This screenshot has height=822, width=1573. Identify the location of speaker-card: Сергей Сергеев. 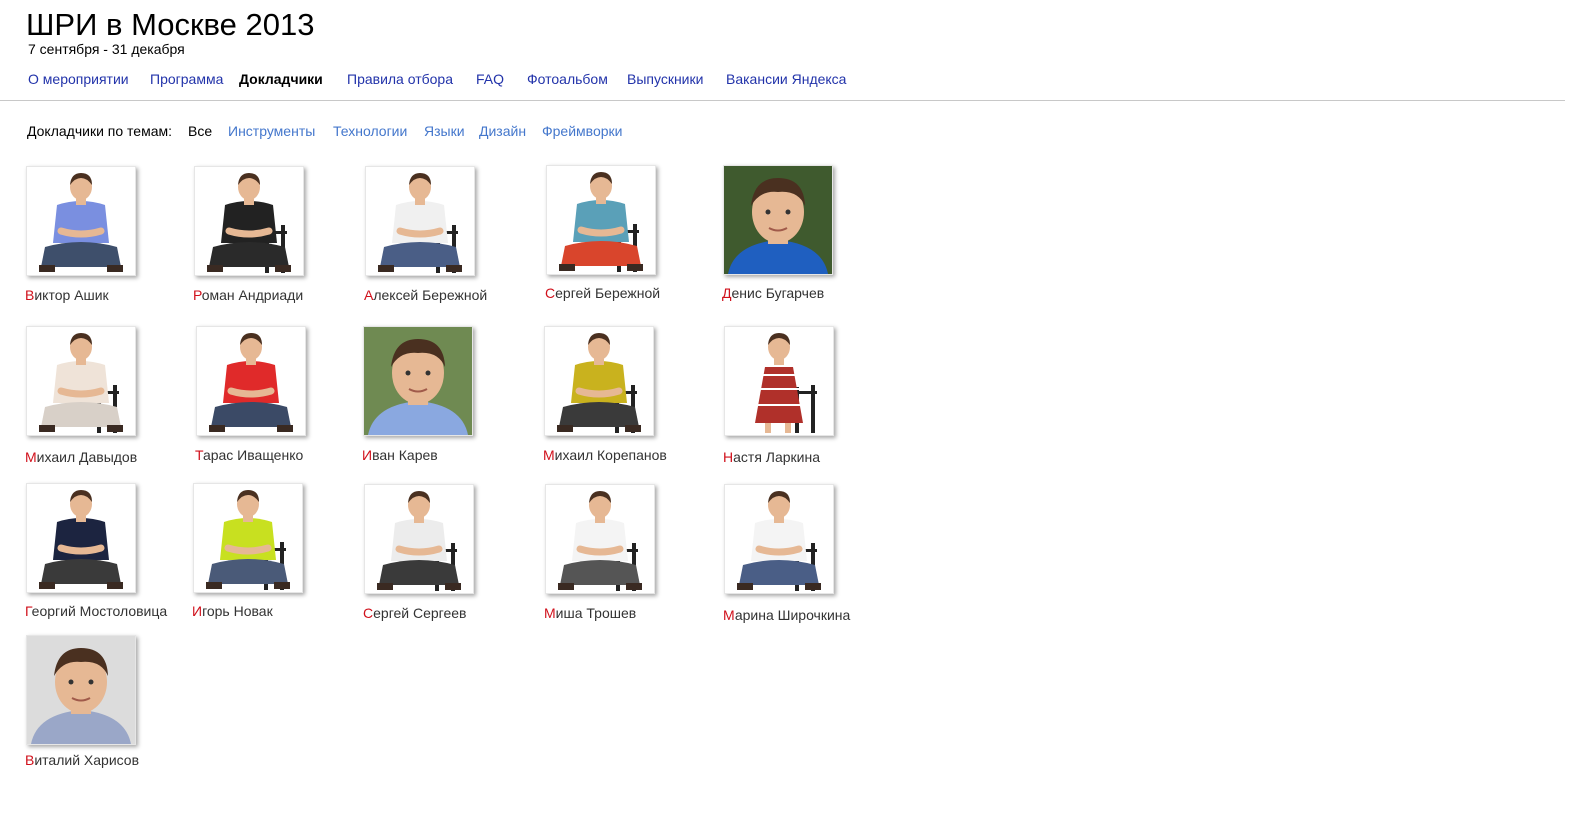
(450, 554).